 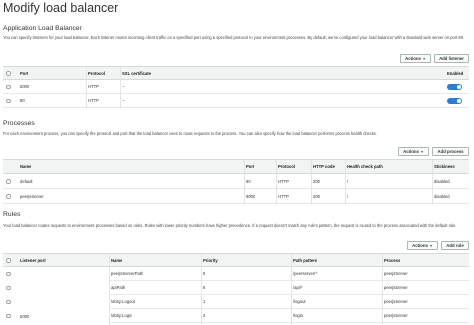 I want to click on rule-name: lobby:Logout, so click(x=123, y=301).